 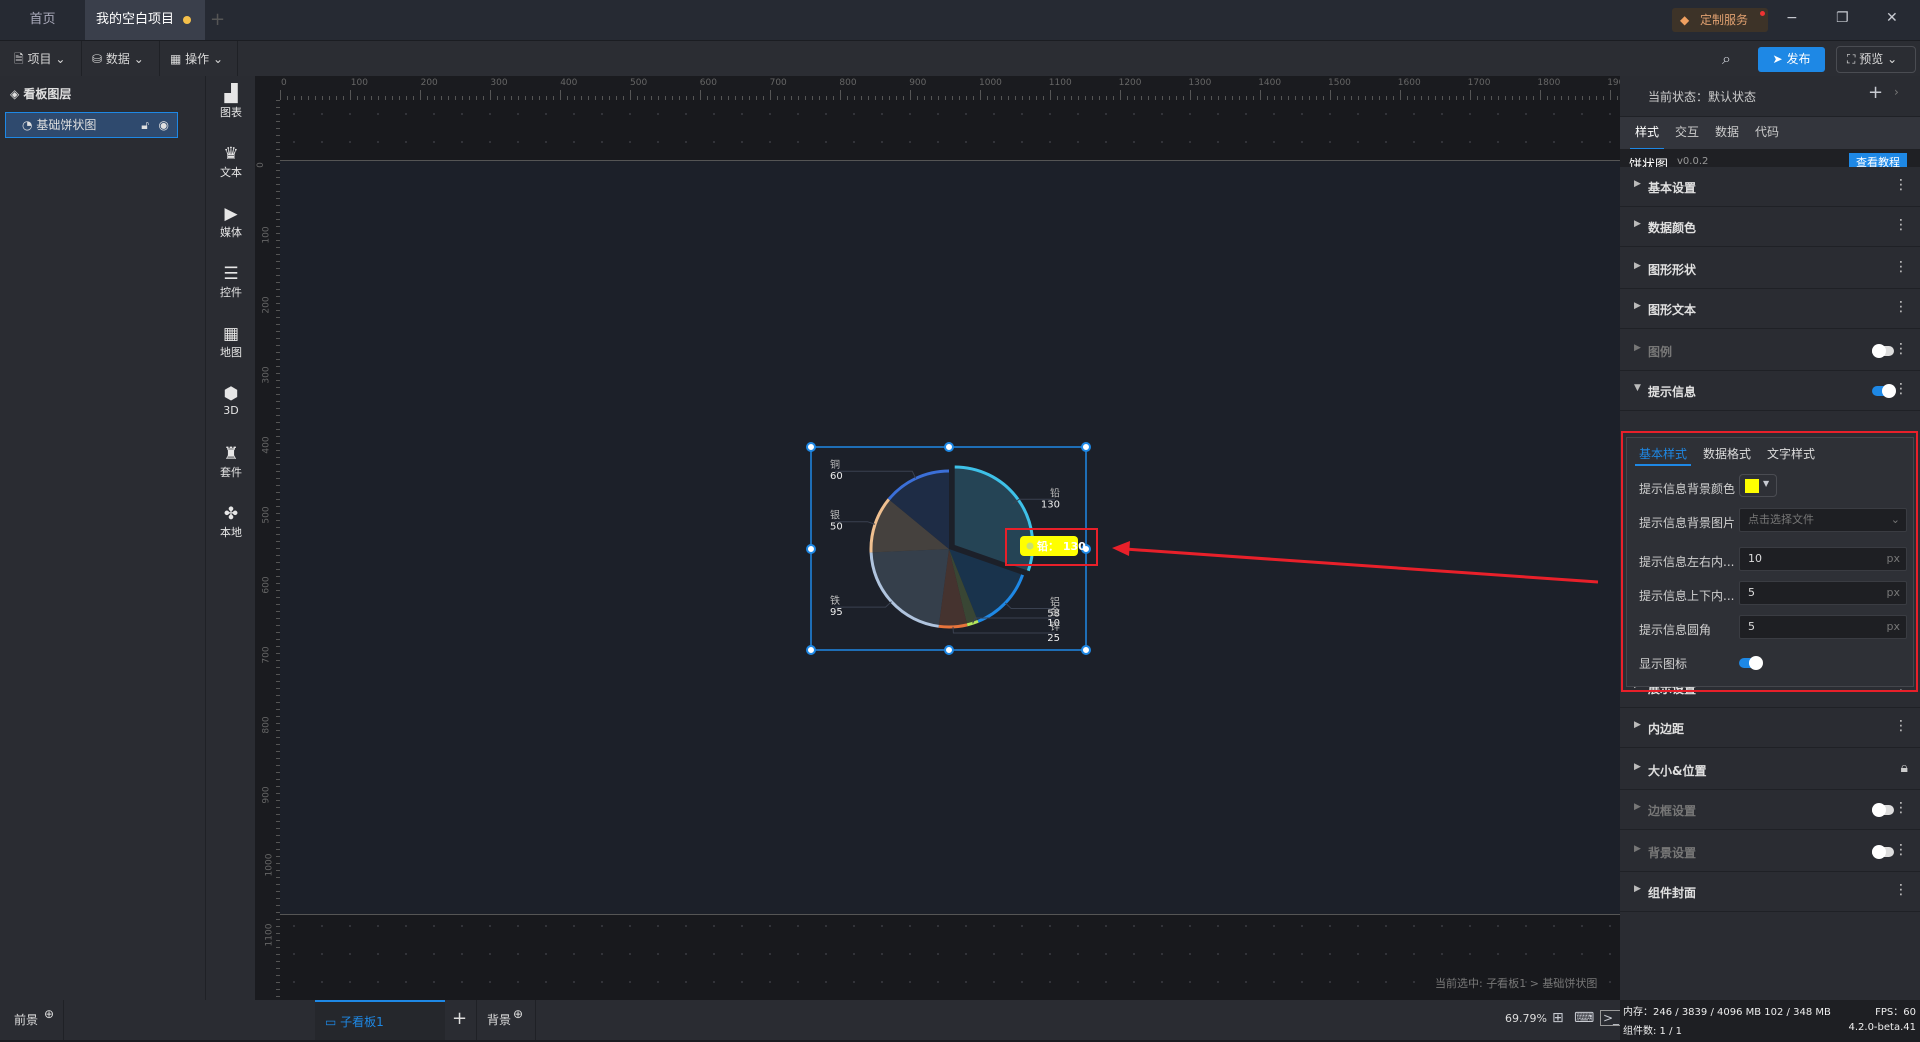 What do you see at coordinates (1652, 1031) in the screenshot?
I see `component-count: 组件数: 1 / 1` at bounding box center [1652, 1031].